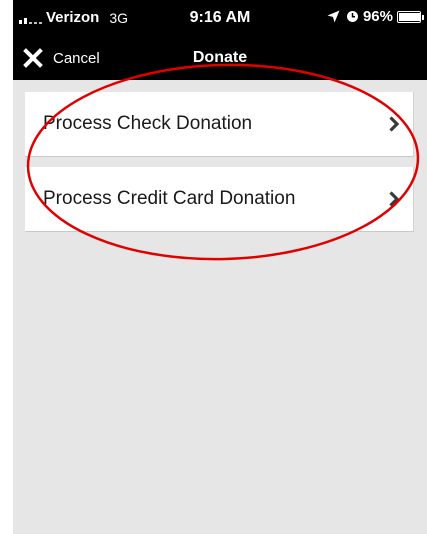 This screenshot has width=427, height=534. I want to click on process-check-donation-item: Process Check Donation, so click(219, 124).